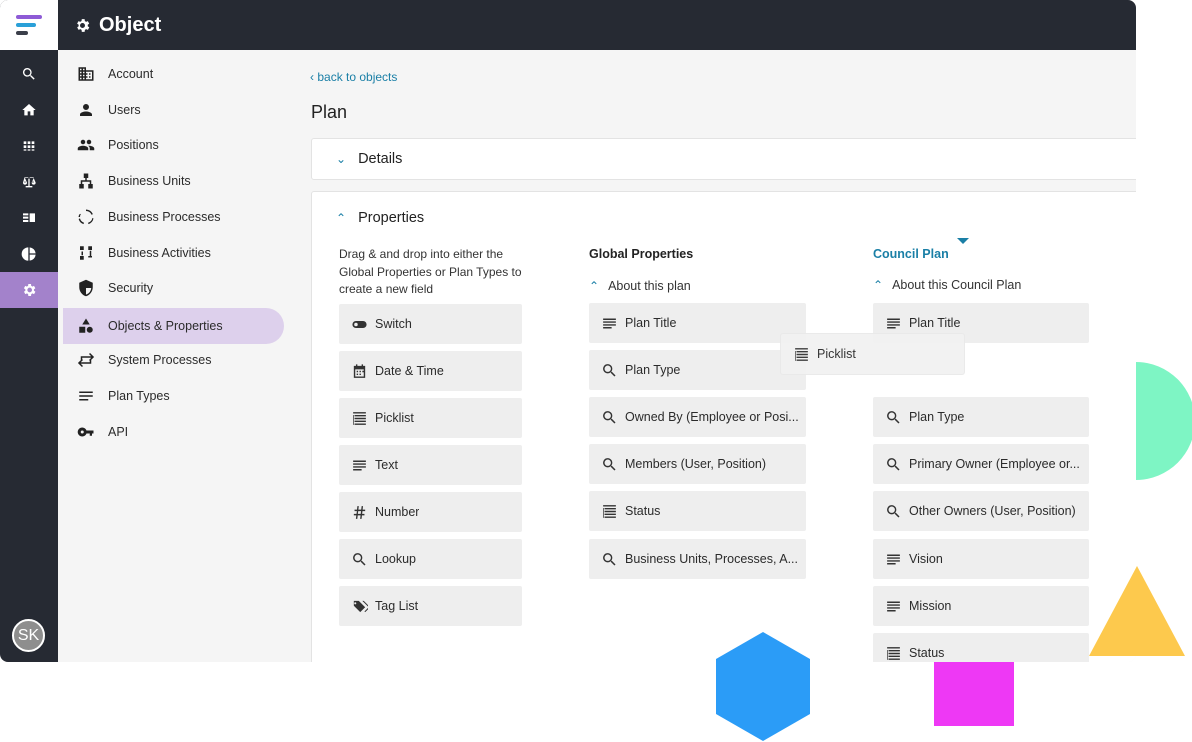 This screenshot has height=742, width=1192. I want to click on building-icon, so click(86, 74).